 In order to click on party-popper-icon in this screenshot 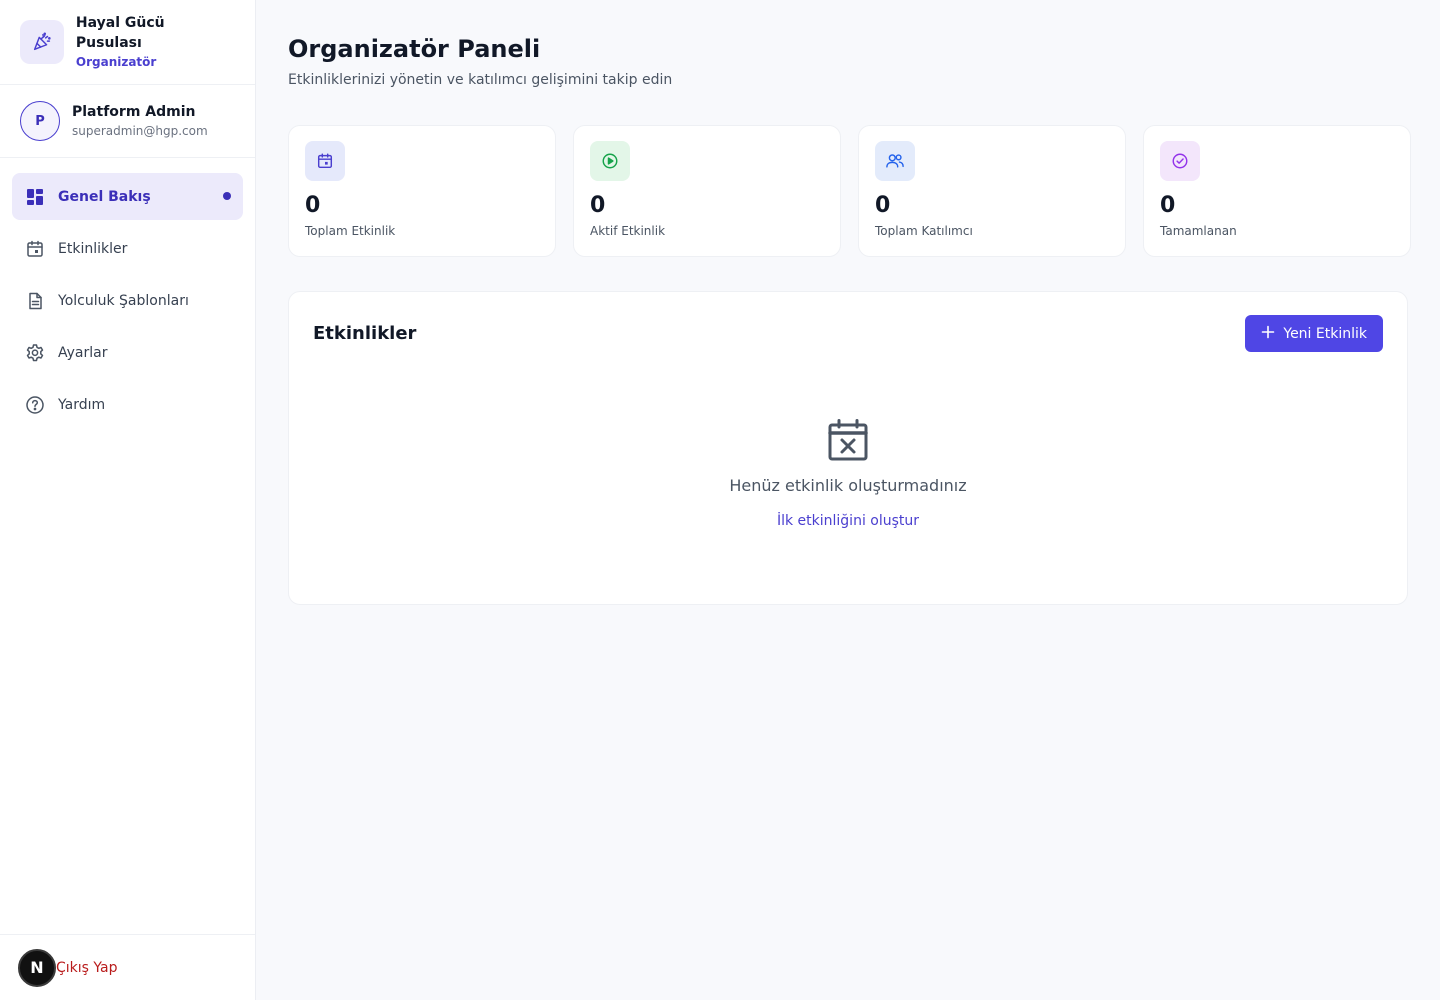, I will do `click(42, 42)`.